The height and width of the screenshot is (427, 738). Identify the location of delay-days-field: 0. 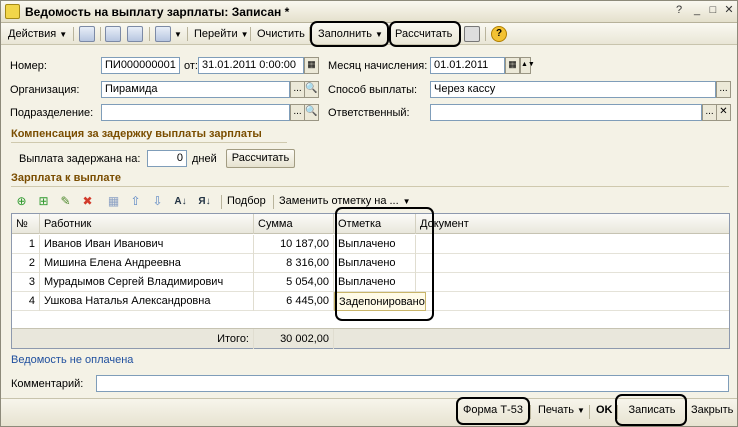
(167, 158).